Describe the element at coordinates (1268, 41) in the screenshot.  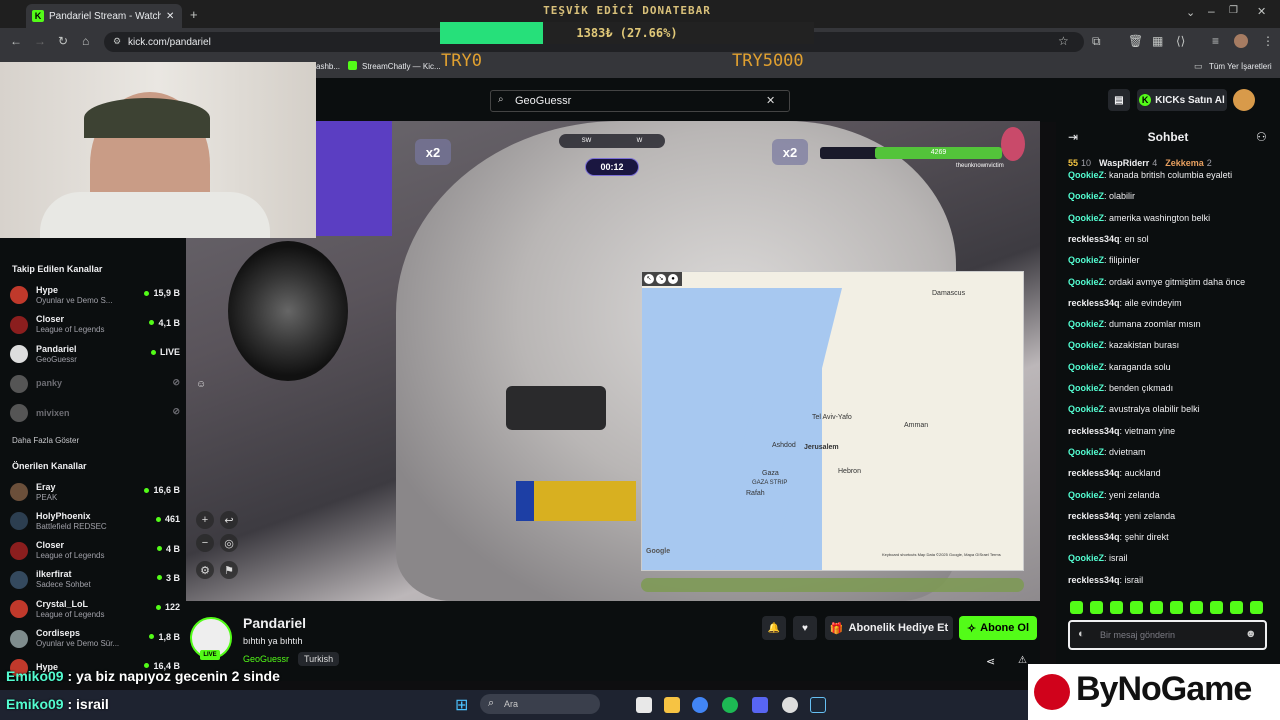
I see `more-vert-icon: ⋮` at that location.